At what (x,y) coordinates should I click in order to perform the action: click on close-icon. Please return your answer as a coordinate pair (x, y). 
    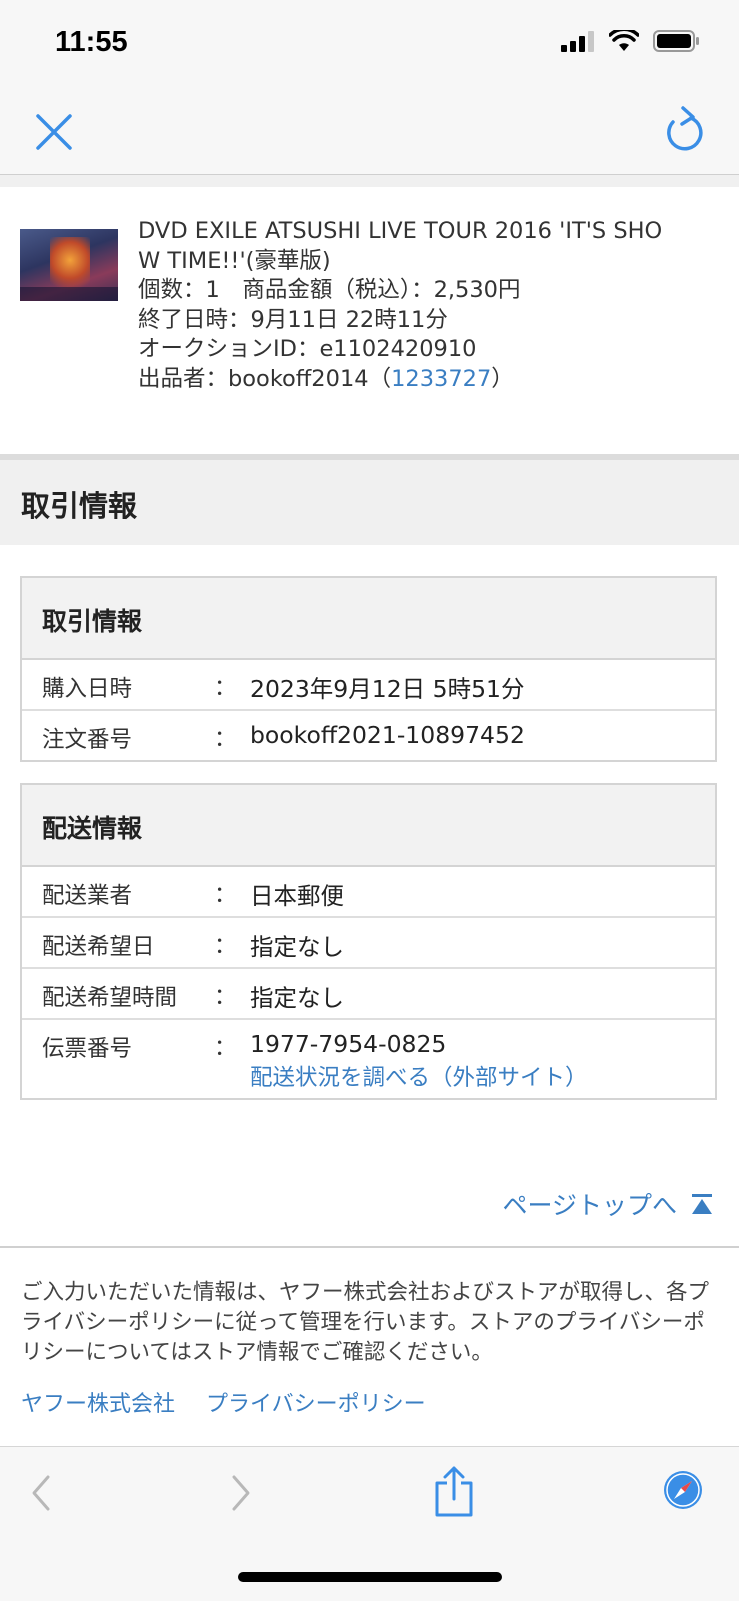
    Looking at the image, I should click on (54, 132).